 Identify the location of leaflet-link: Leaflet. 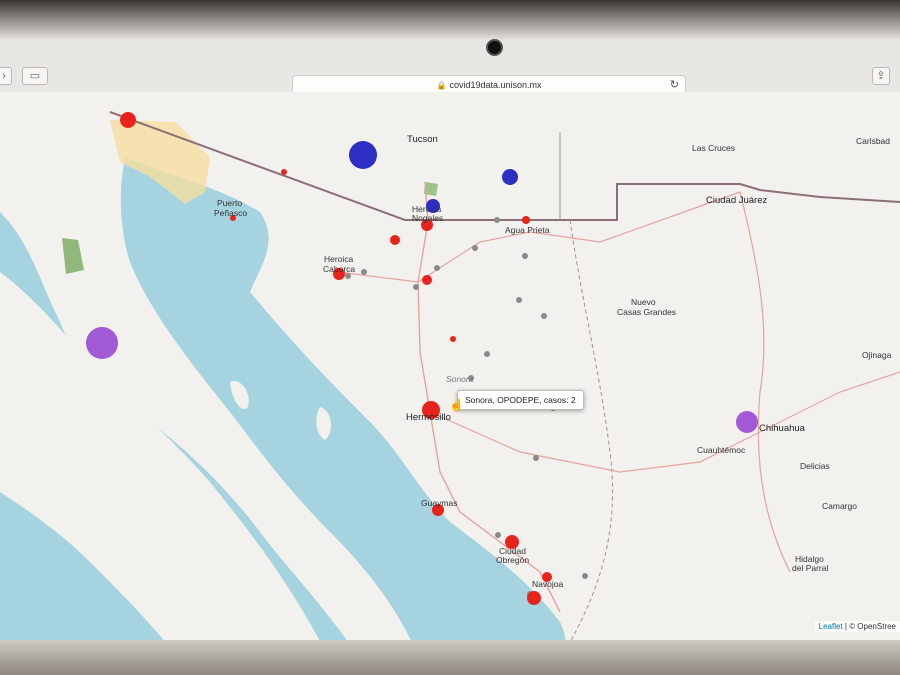
(831, 626).